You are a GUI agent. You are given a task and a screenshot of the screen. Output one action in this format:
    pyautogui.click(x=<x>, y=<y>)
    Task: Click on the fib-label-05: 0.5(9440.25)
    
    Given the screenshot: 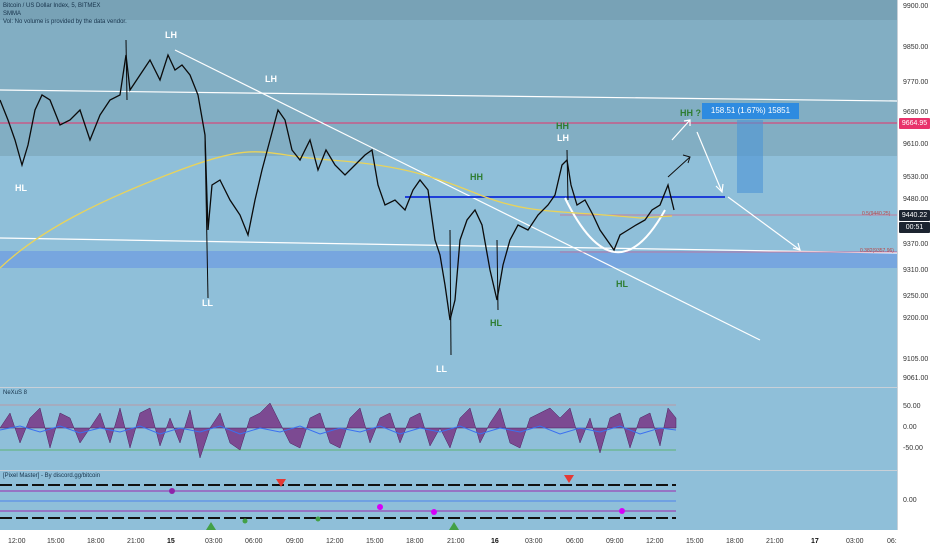 What is the action you would take?
    pyautogui.click(x=876, y=214)
    